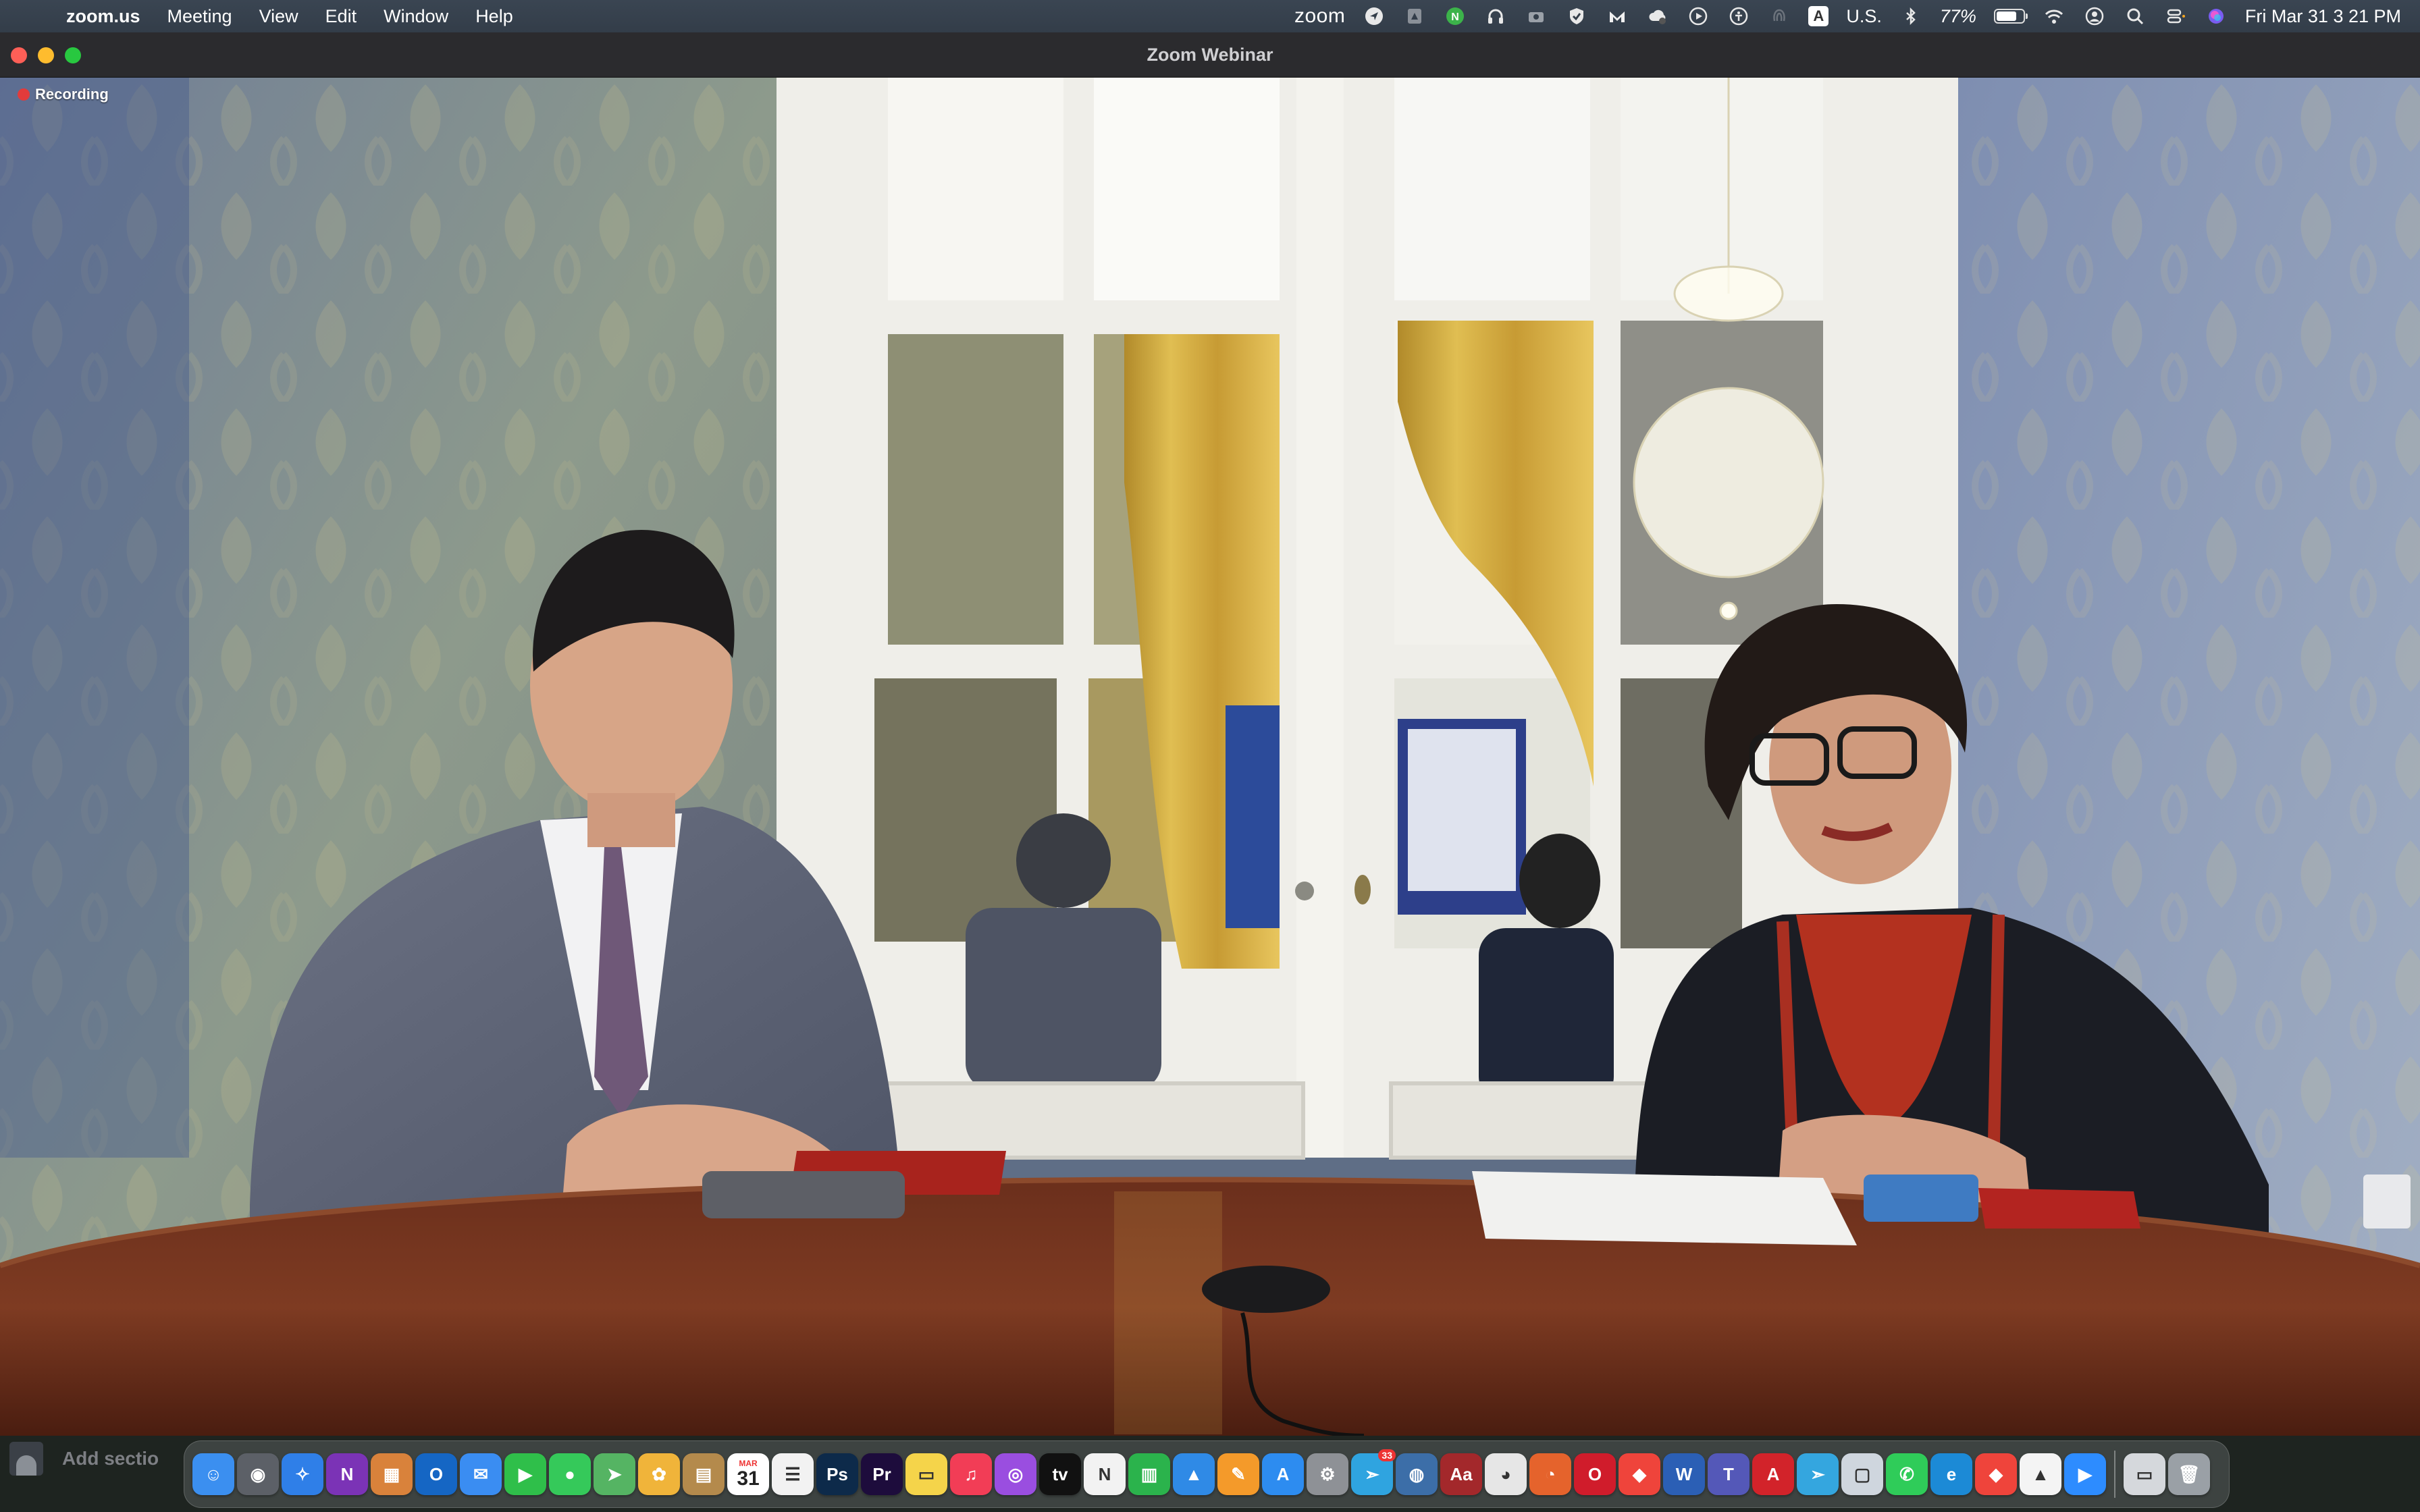  Describe the element at coordinates (1617, 16) in the screenshot. I see `mimestream-icon` at that location.